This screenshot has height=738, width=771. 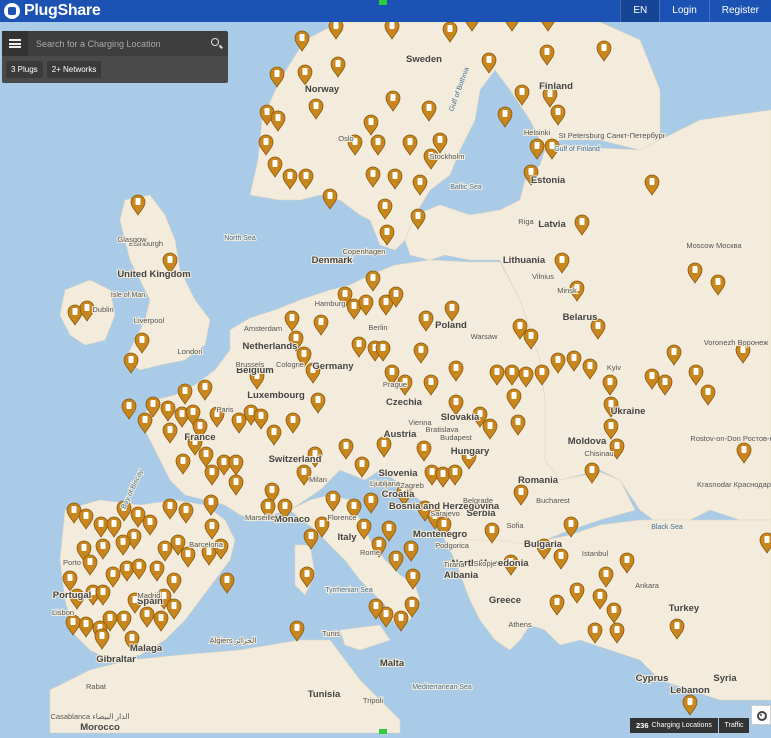 What do you see at coordinates (683, 11) in the screenshot?
I see `login-link: Login` at bounding box center [683, 11].